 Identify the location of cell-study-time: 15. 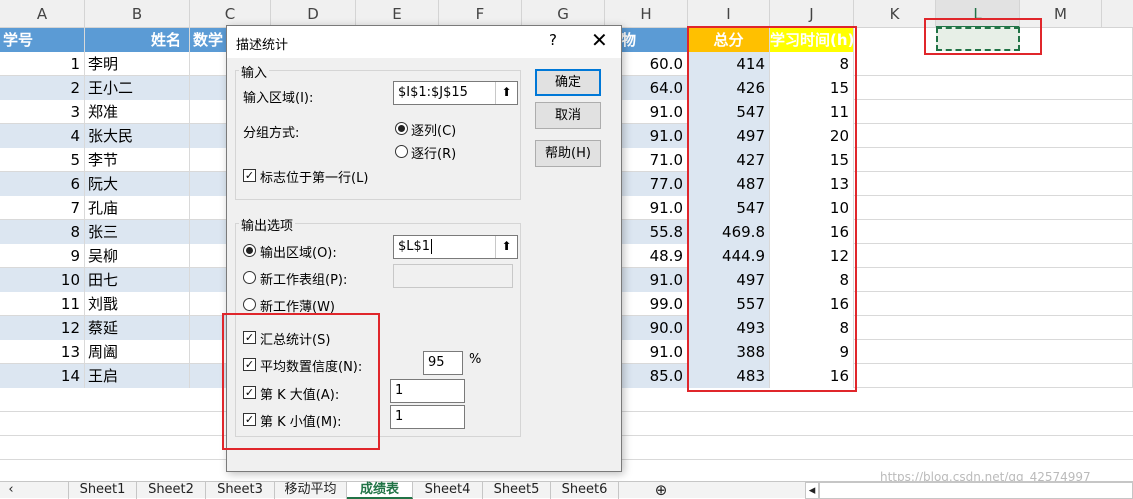
(812, 88).